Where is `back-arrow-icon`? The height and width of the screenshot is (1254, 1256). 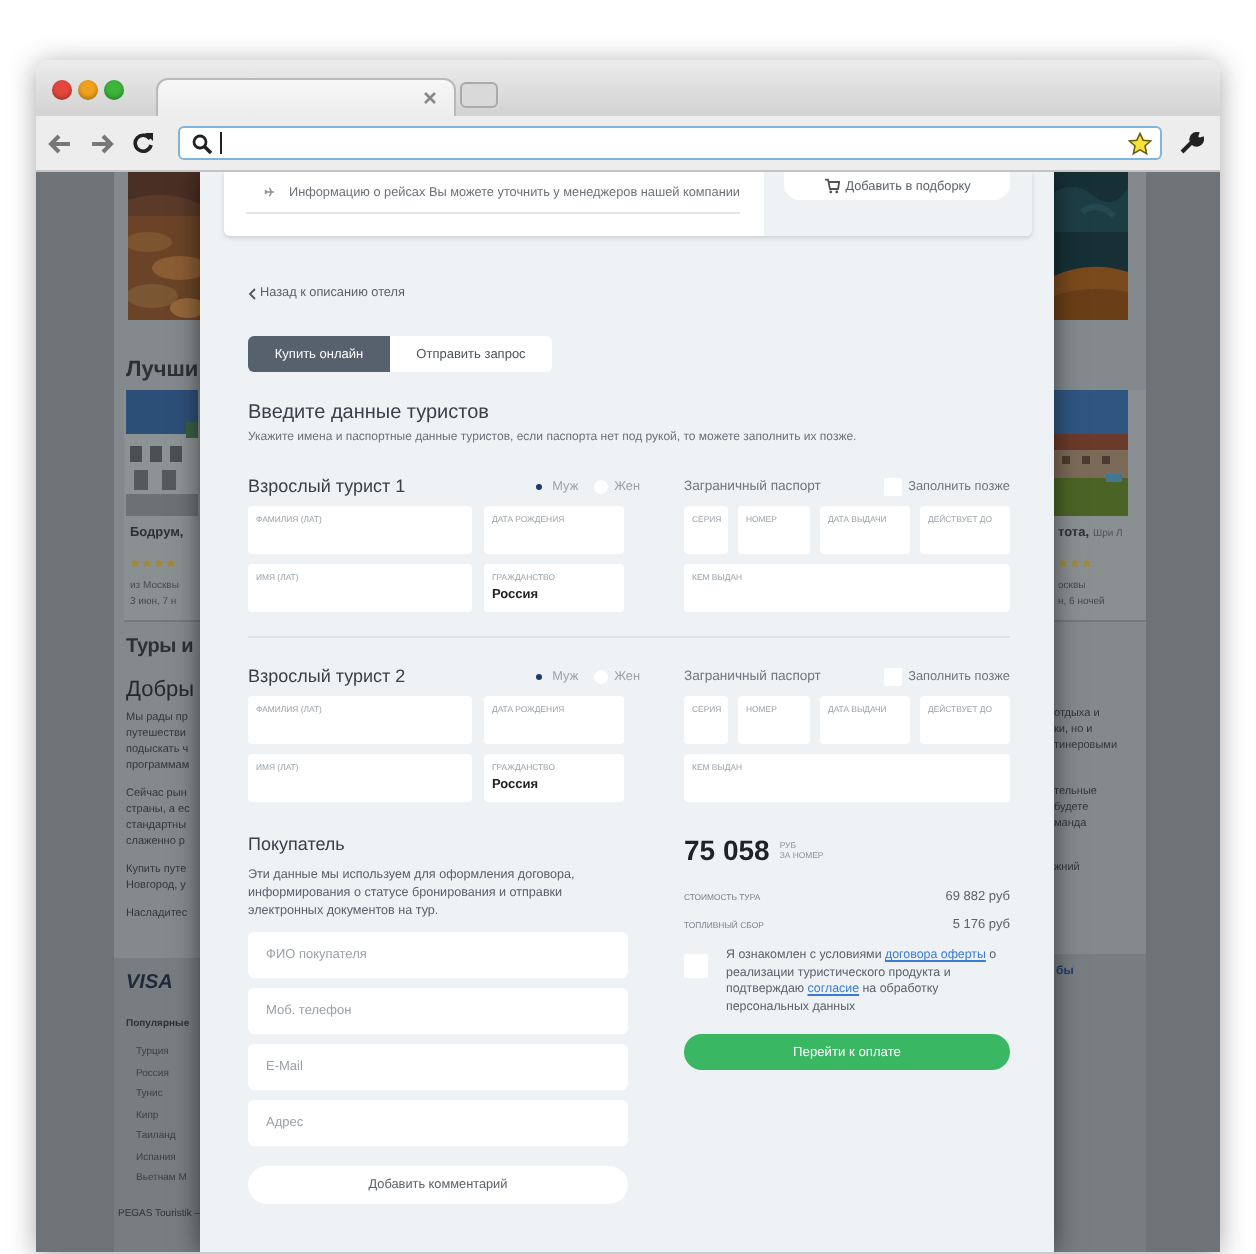 back-arrow-icon is located at coordinates (60, 143).